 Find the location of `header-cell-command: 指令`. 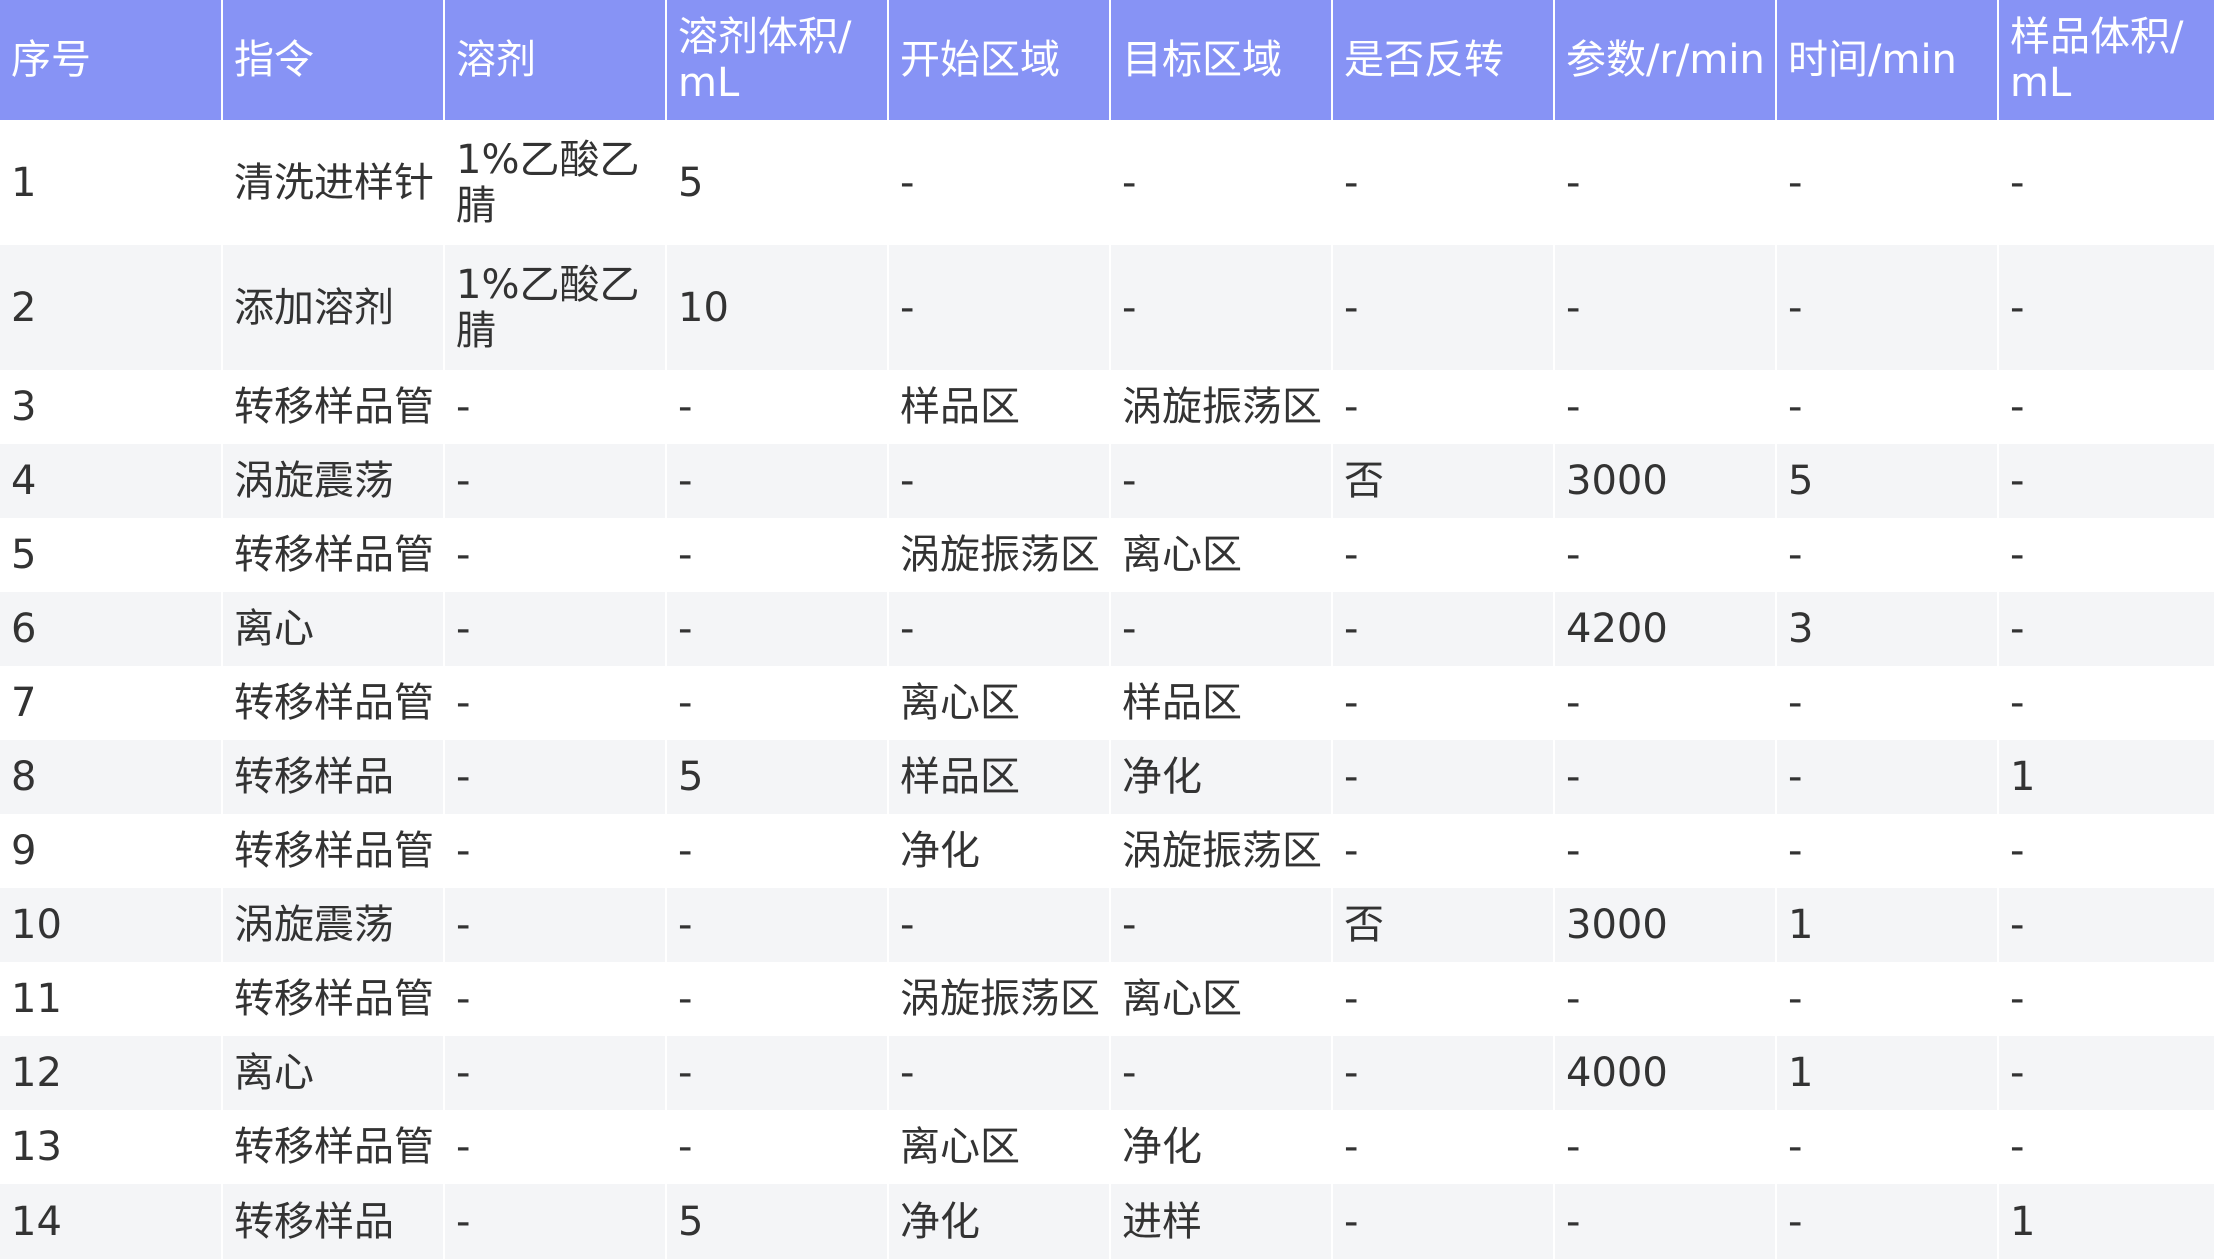

header-cell-command: 指令 is located at coordinates (332, 60).